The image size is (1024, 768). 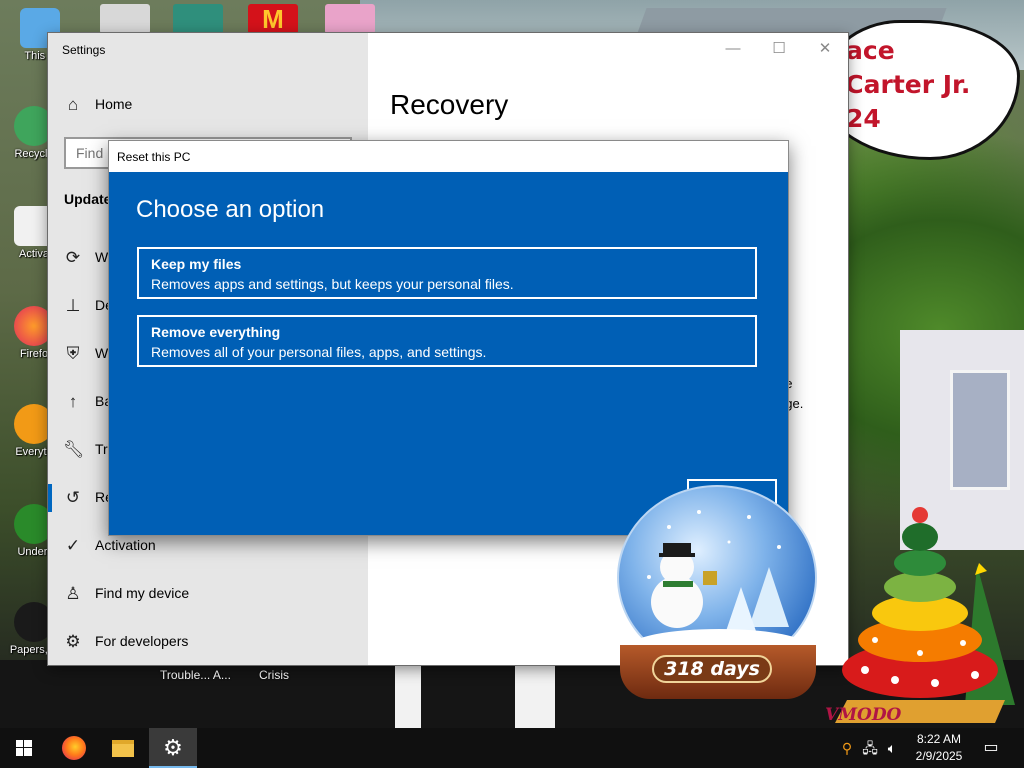 I want to click on delivery-icon: ⊥, so click(x=73, y=305).